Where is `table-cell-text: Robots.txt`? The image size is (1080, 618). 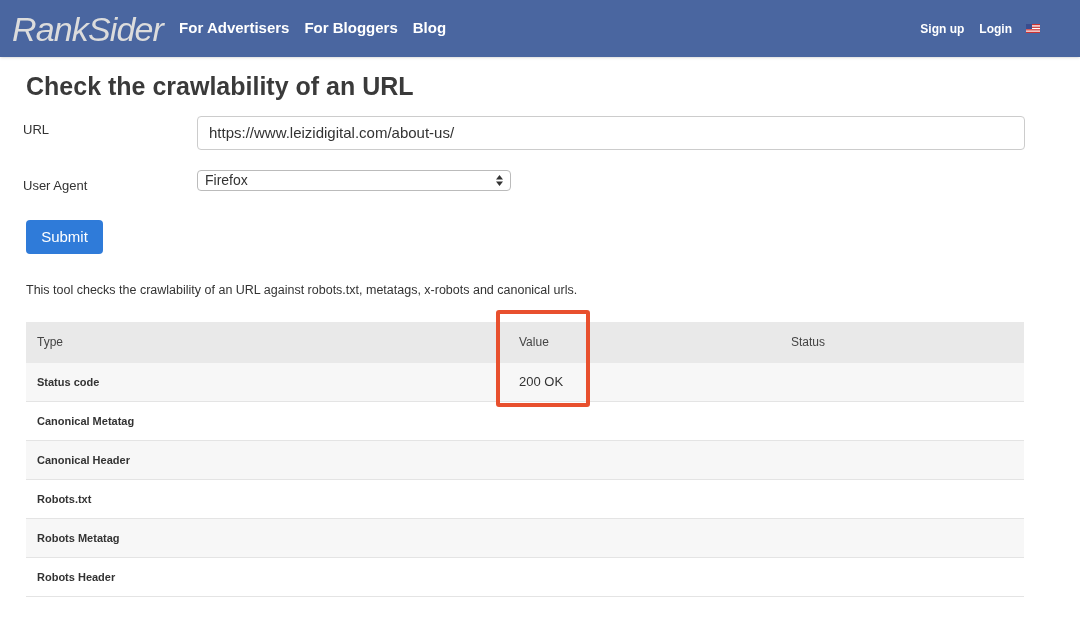 table-cell-text: Robots.txt is located at coordinates (64, 499).